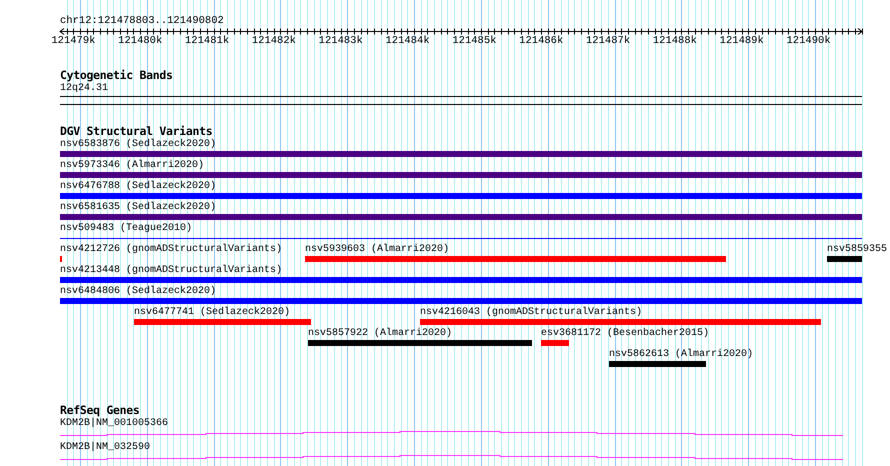  What do you see at coordinates (136, 131) in the screenshot?
I see `track-title: DGV Structural Variants` at bounding box center [136, 131].